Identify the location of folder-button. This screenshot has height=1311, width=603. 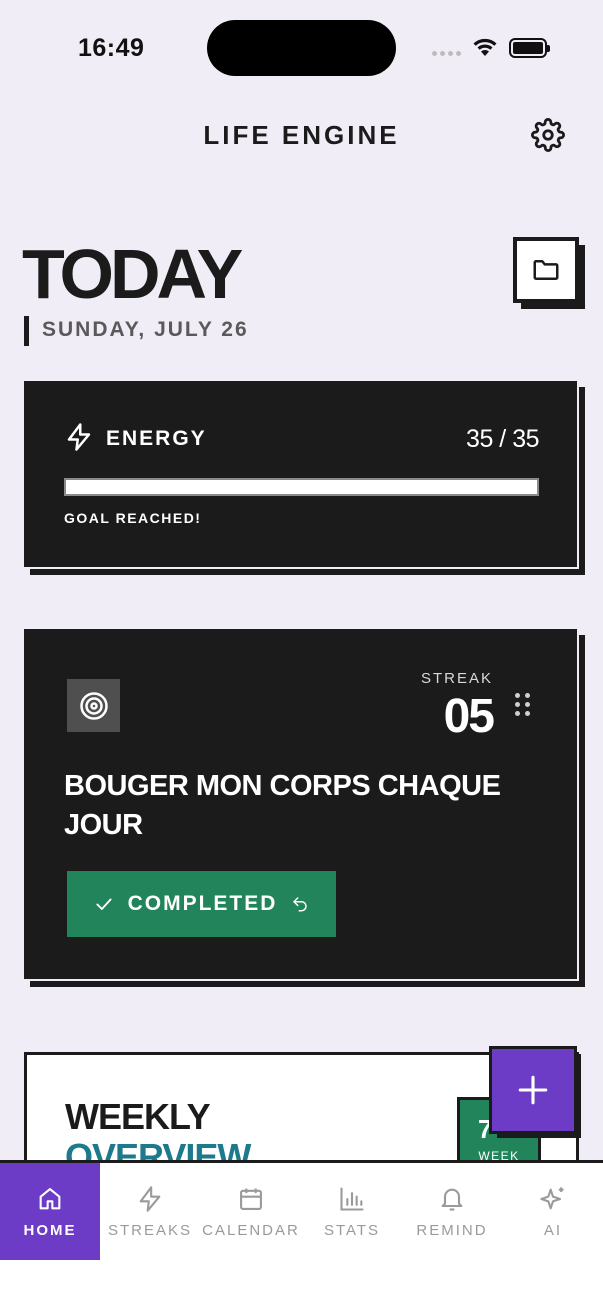
(546, 270).